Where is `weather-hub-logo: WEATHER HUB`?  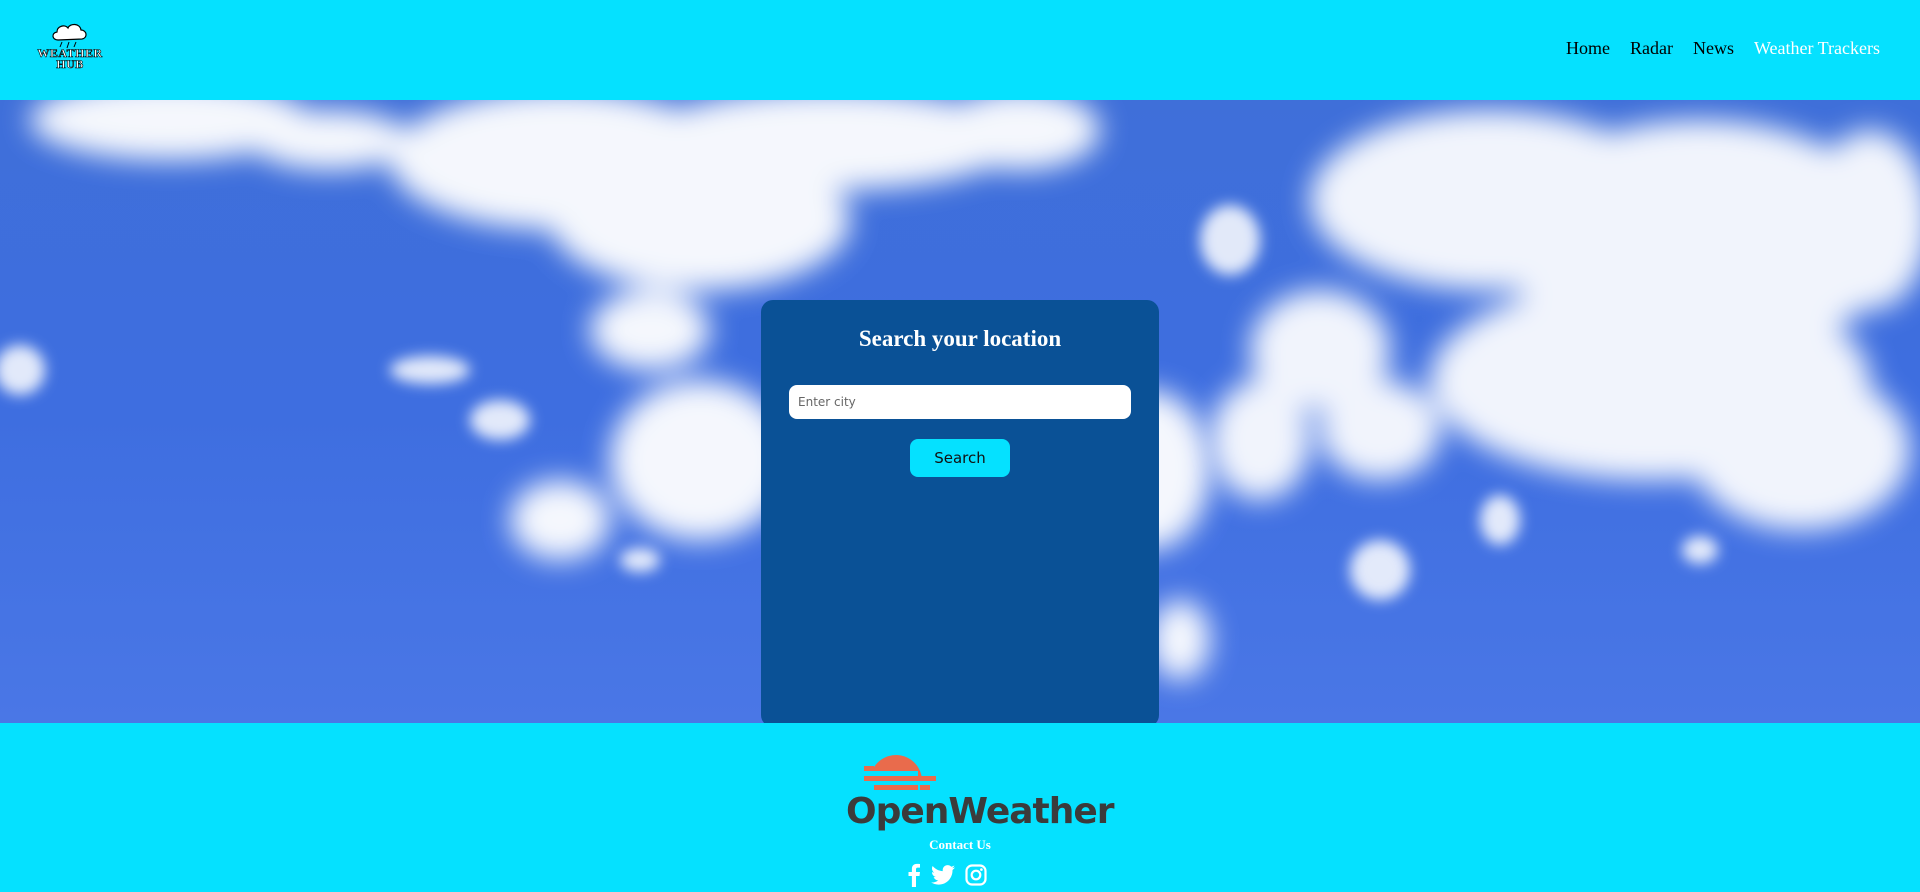
weather-hub-logo: WEATHER HUB is located at coordinates (70, 48).